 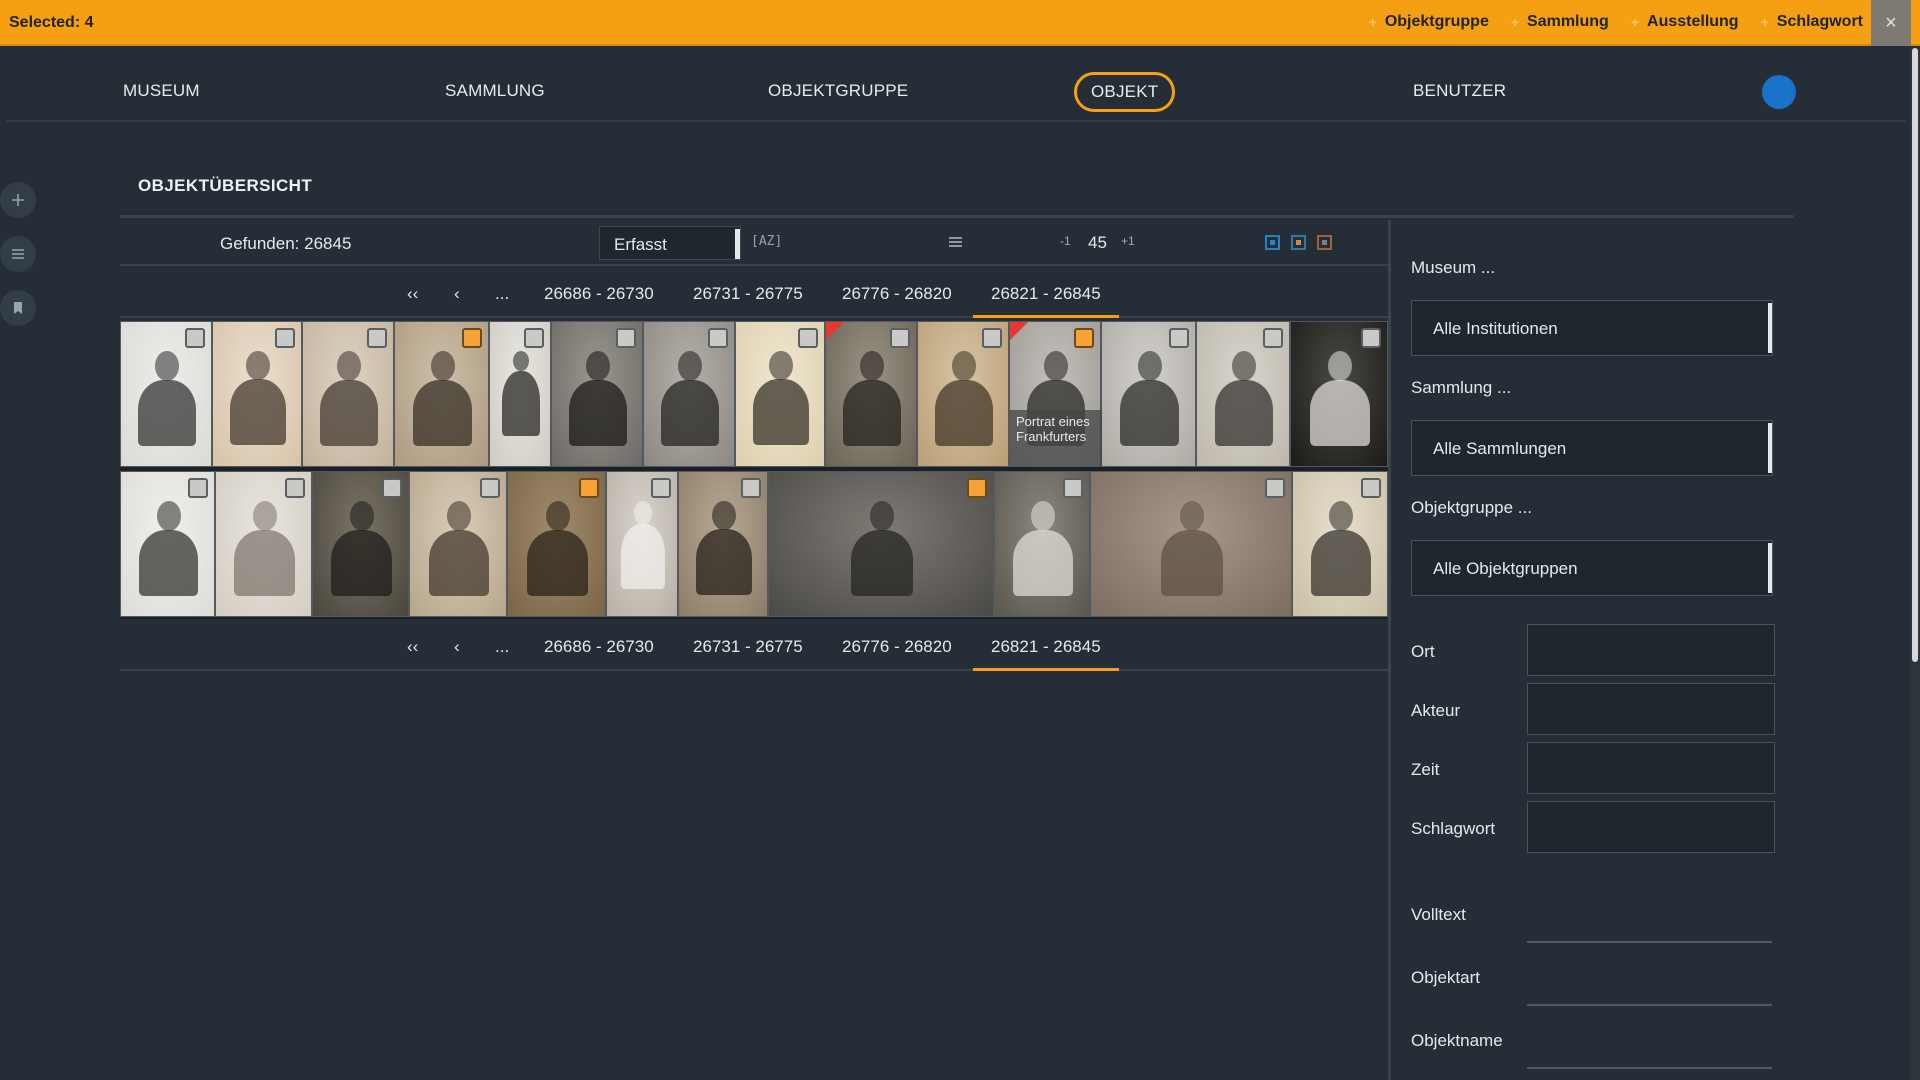 I want to click on scrollbar-thumb, so click(x=1915, y=355).